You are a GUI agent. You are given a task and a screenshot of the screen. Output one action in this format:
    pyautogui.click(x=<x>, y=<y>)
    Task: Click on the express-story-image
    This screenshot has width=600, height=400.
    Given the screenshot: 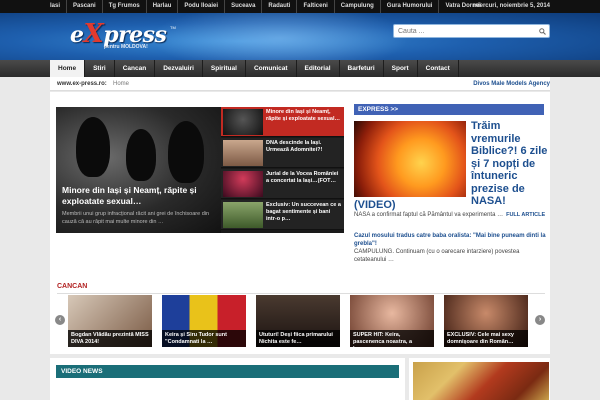 What is the action you would take?
    pyautogui.click(x=410, y=159)
    